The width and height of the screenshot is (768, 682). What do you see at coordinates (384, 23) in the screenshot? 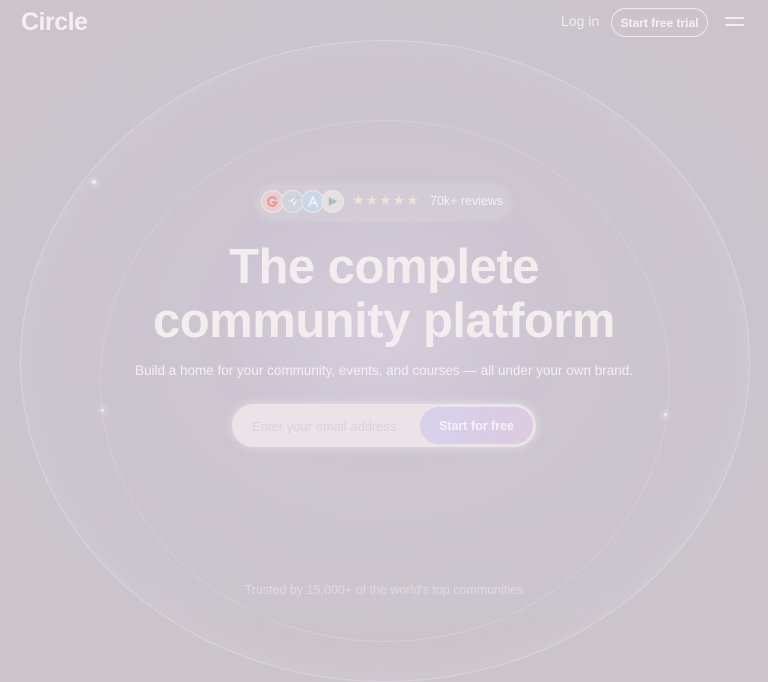
I see `site-header: Circle Log in Start free trial` at bounding box center [384, 23].